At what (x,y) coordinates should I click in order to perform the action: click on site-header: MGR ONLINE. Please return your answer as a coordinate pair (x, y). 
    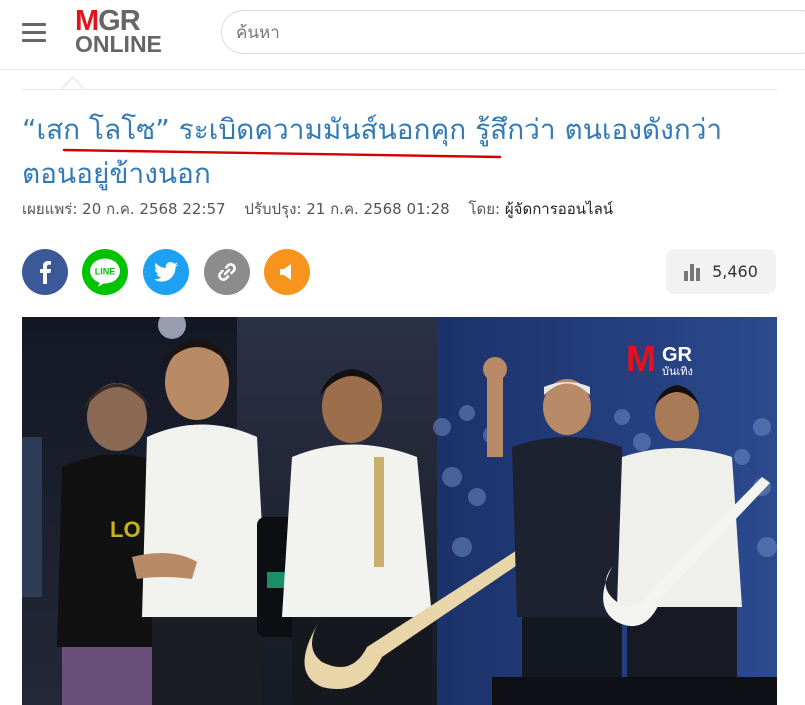
    Looking at the image, I should click on (402, 35).